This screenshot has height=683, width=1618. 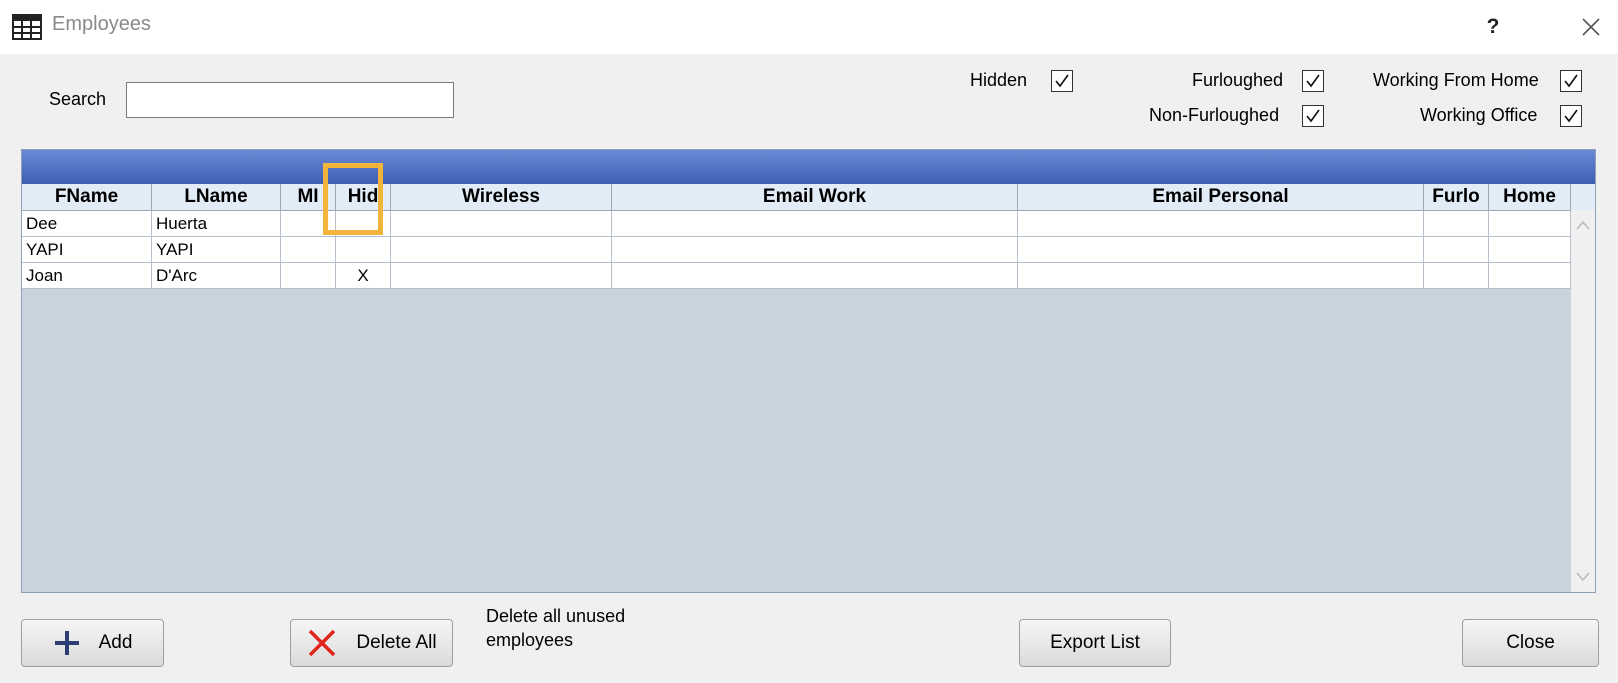 I want to click on cell-lname: YAPI, so click(x=216, y=250).